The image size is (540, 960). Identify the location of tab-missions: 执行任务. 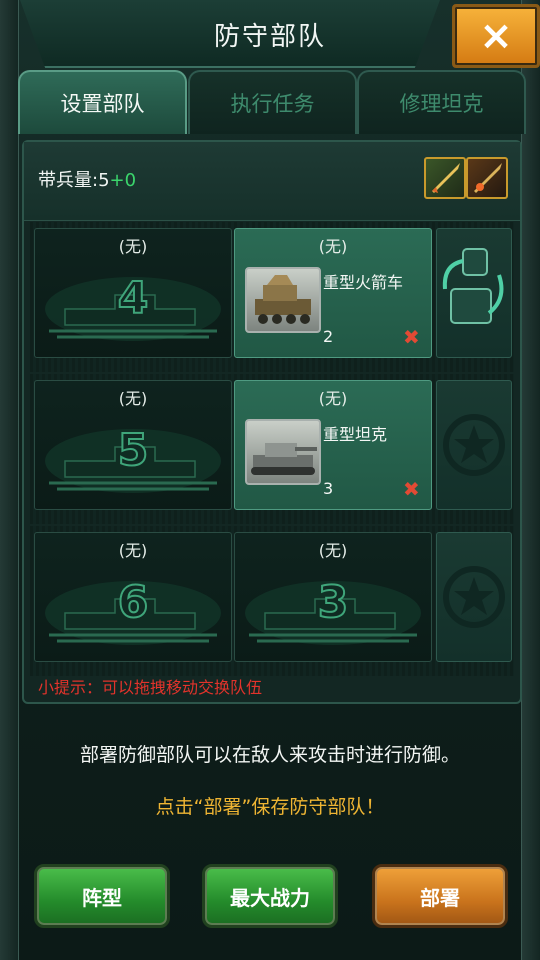
(272, 102).